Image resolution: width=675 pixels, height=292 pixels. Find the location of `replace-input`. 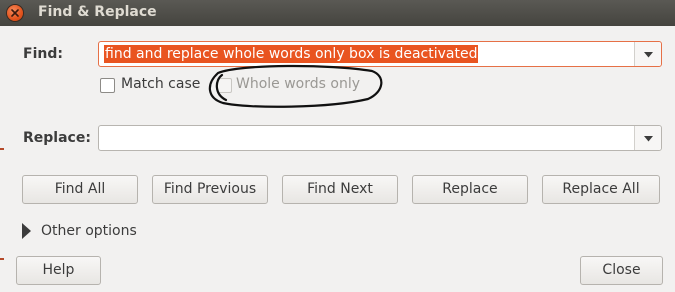

replace-input is located at coordinates (105, 138).